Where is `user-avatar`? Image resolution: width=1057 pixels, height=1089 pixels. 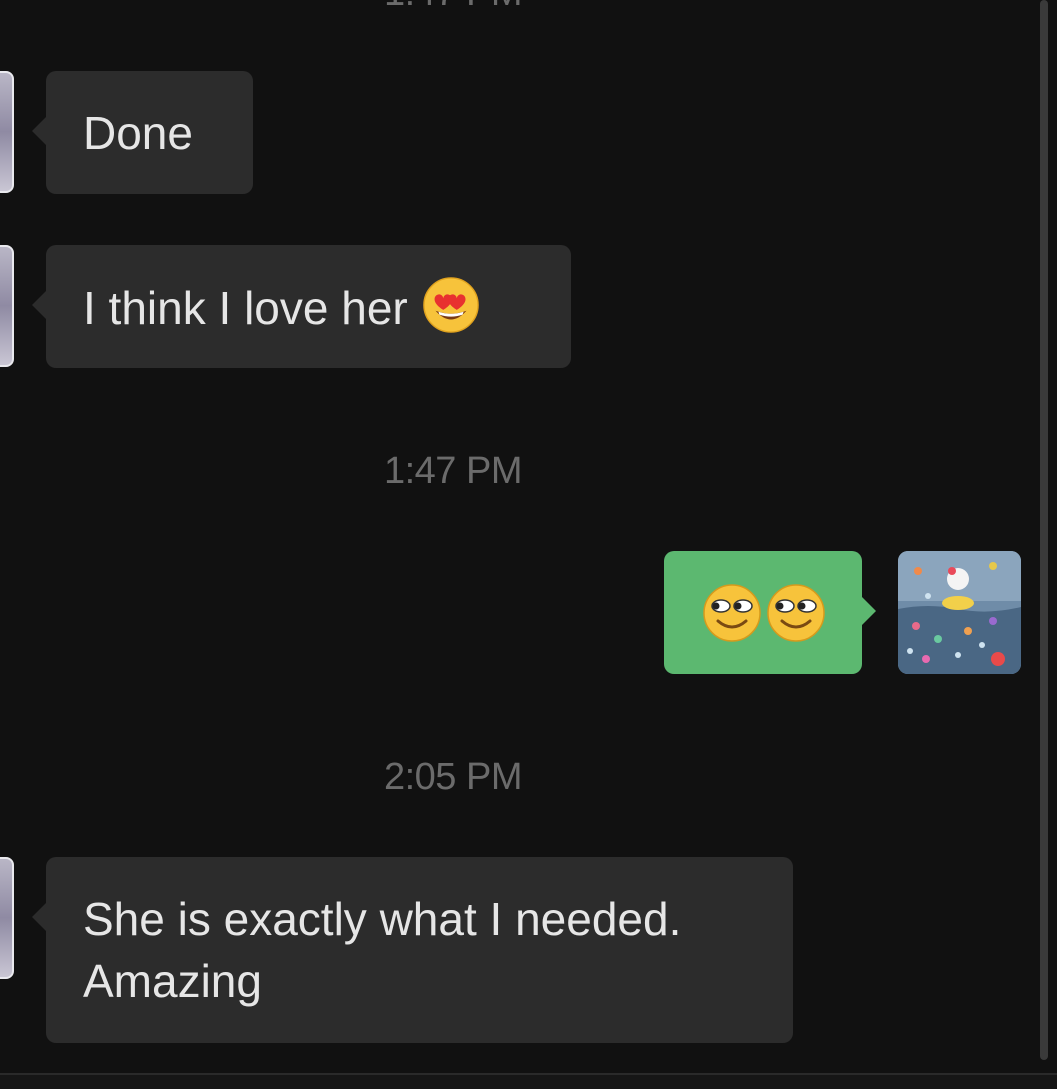 user-avatar is located at coordinates (959, 612).